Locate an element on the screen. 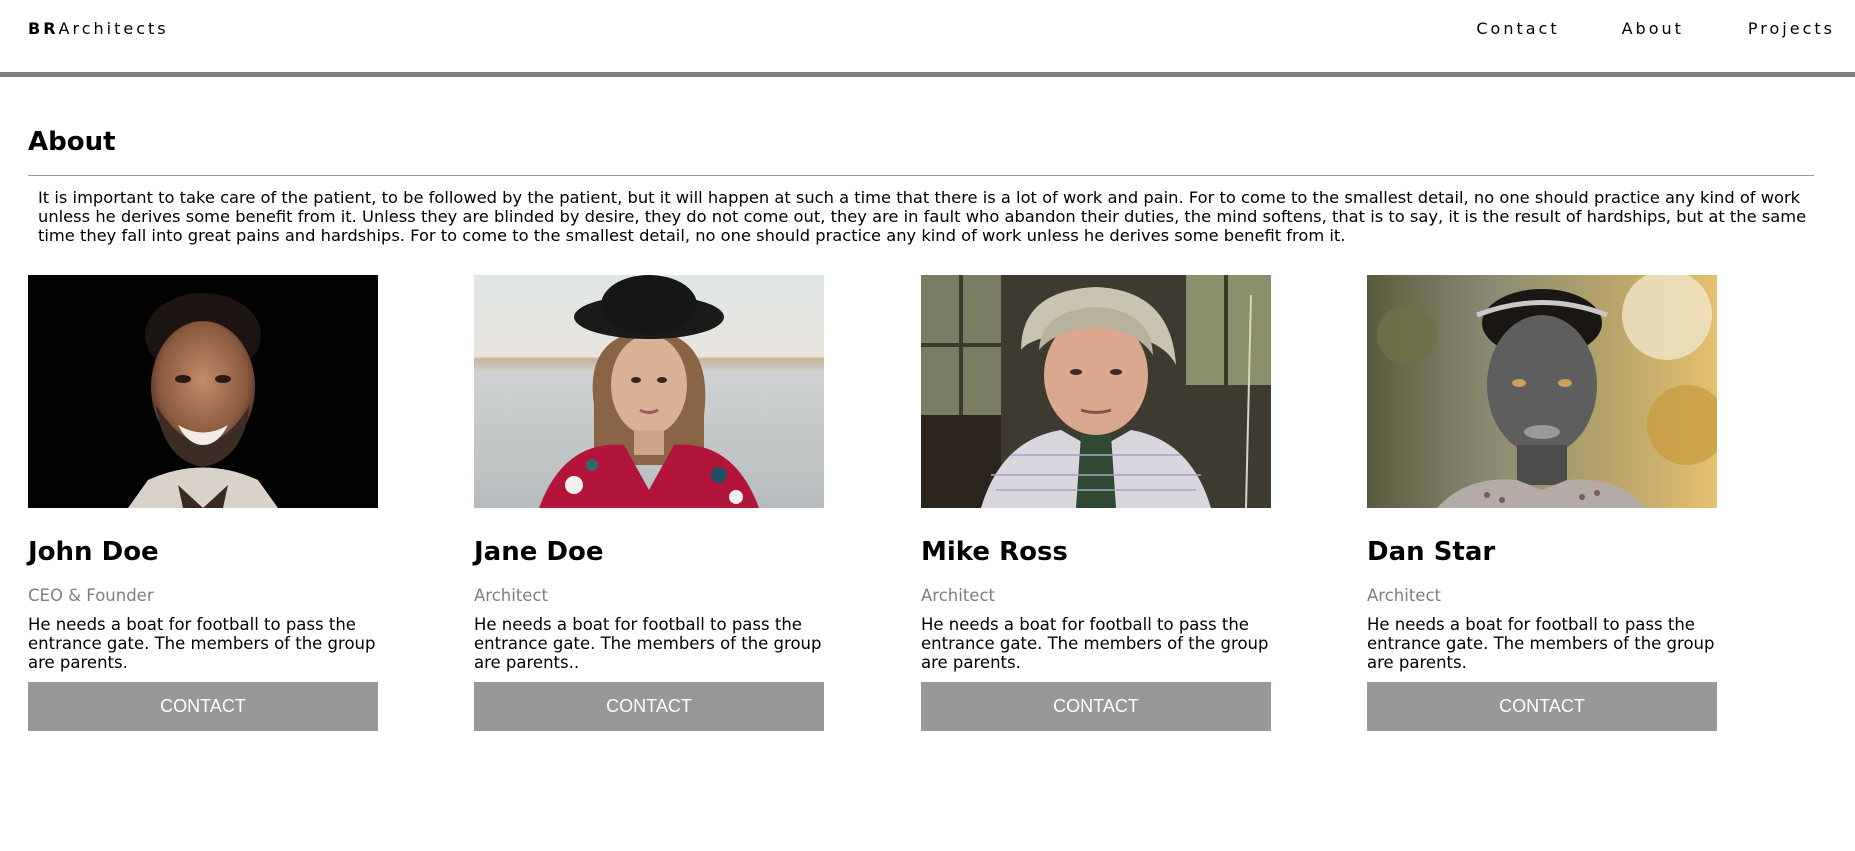 This screenshot has height=851, width=1855. logo-text: Architects is located at coordinates (113, 28).